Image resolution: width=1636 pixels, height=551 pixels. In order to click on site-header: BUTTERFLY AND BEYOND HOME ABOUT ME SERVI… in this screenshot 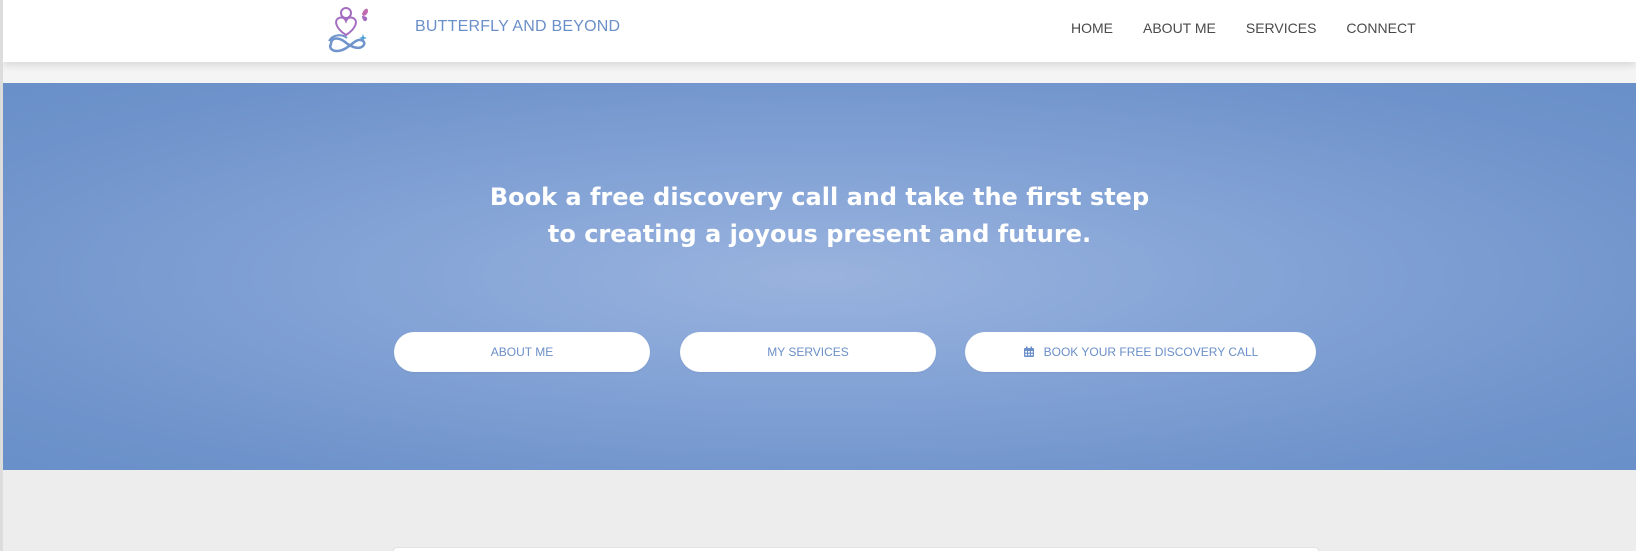, I will do `click(819, 31)`.